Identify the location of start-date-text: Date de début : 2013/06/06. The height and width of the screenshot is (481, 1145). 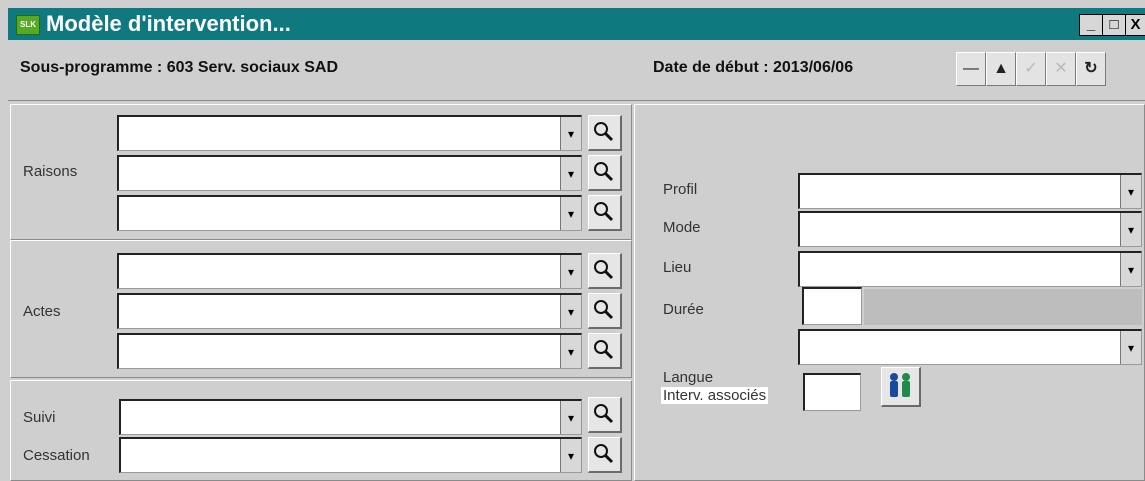
(753, 67).